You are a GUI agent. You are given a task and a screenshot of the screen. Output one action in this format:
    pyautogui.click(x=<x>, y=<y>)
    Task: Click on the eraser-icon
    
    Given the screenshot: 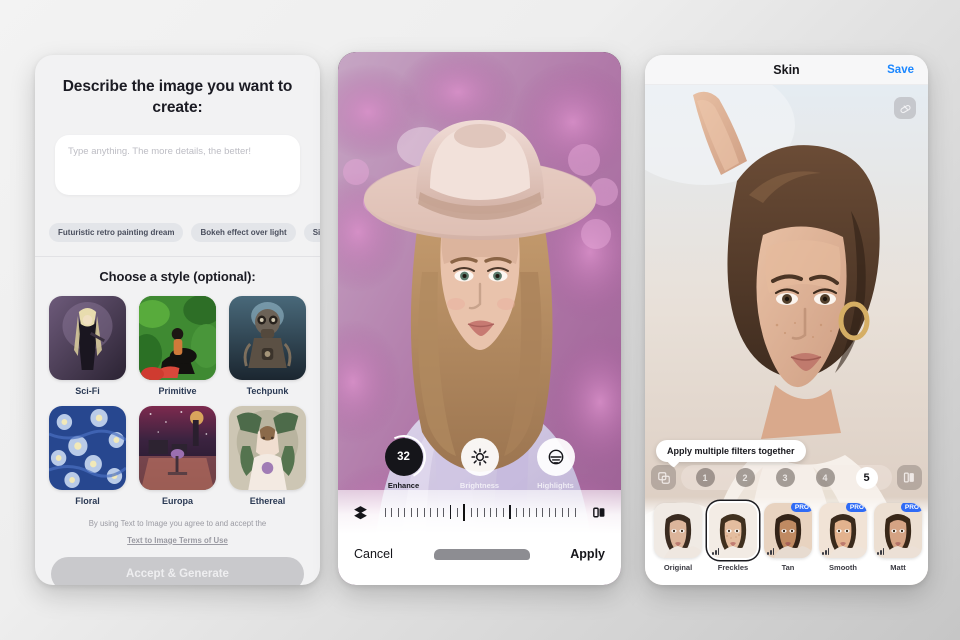 What is the action you would take?
    pyautogui.click(x=905, y=108)
    